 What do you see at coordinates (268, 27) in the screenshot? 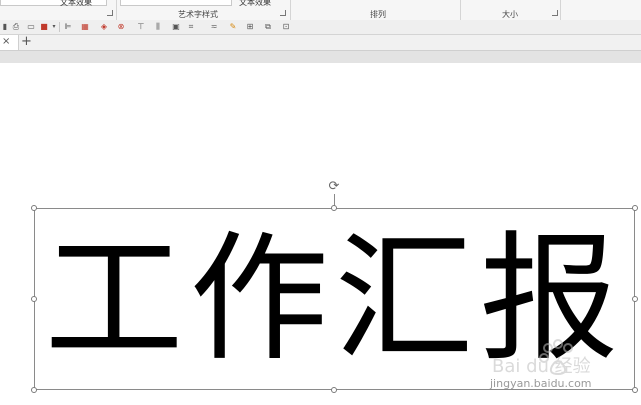
I see `bring-forward-icon: ⧉` at bounding box center [268, 27].